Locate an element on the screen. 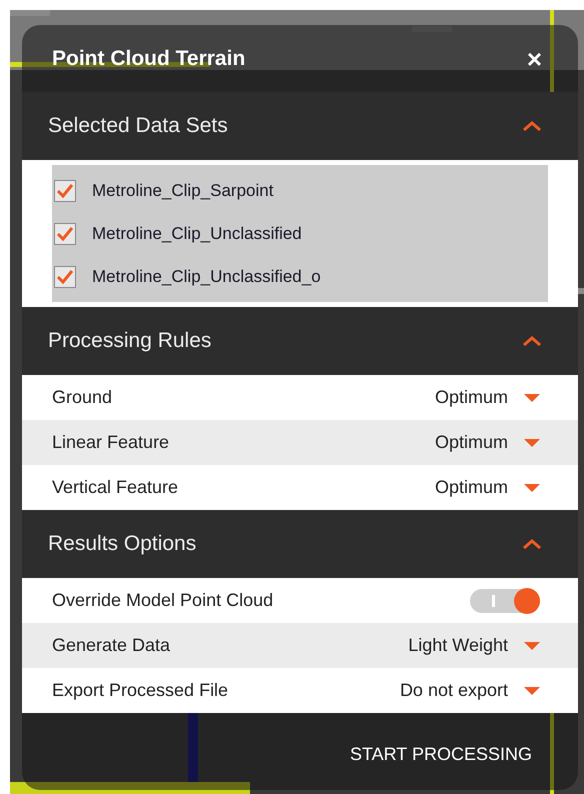 The width and height of the screenshot is (584, 794). option-label: Generate Data is located at coordinates (111, 645).